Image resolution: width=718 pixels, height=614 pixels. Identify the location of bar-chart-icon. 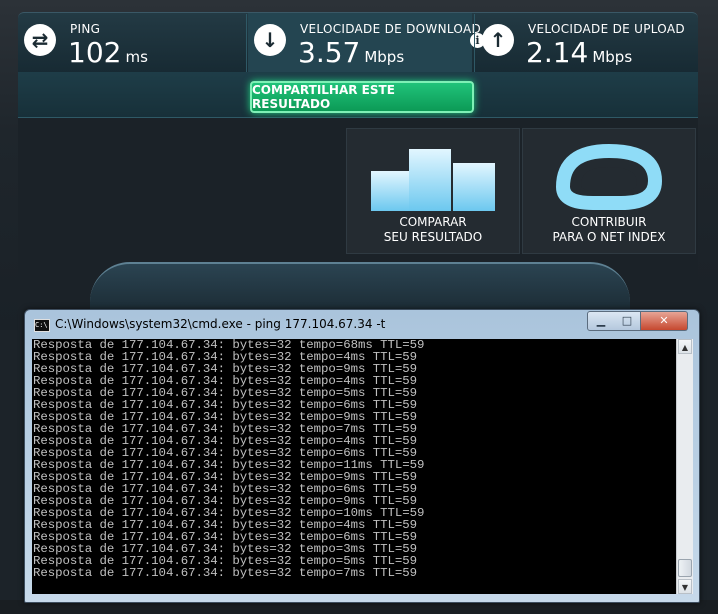
(433, 176).